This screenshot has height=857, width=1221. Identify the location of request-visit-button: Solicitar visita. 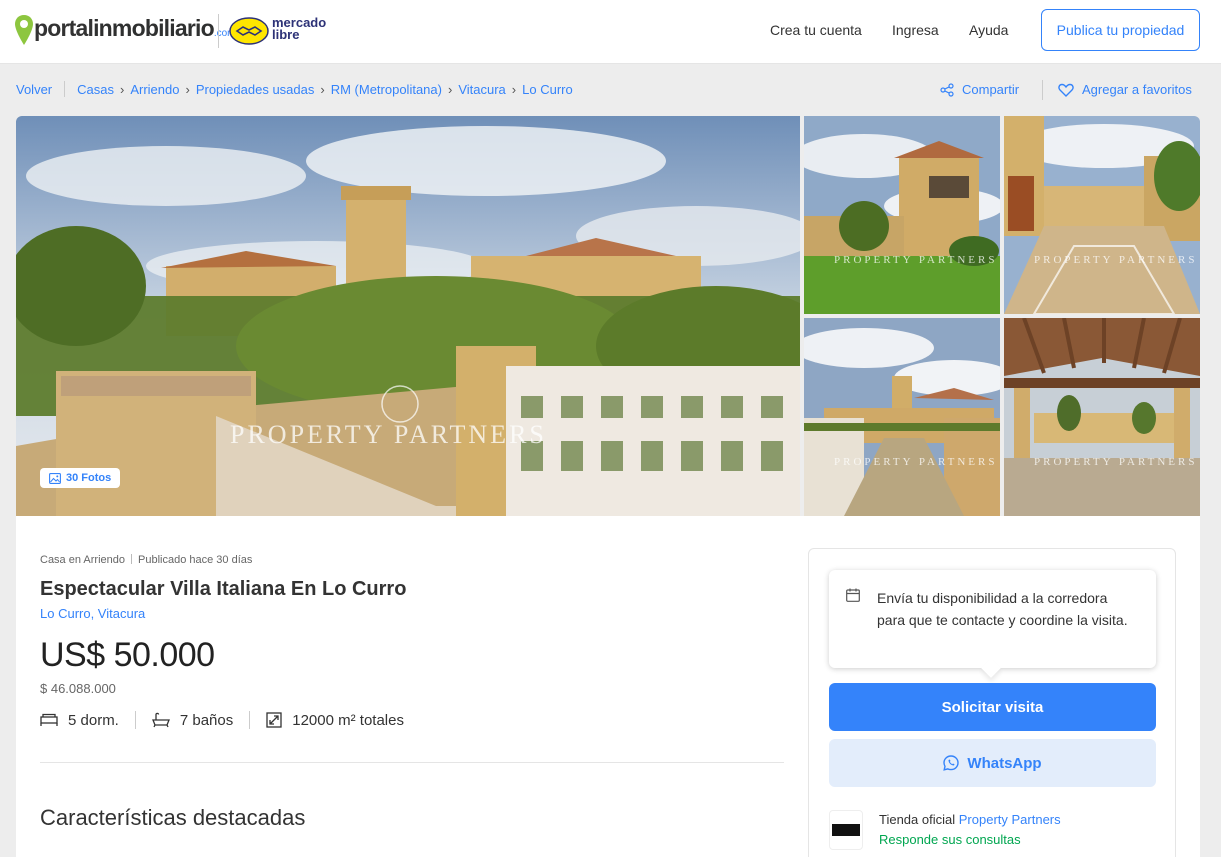
(992, 707).